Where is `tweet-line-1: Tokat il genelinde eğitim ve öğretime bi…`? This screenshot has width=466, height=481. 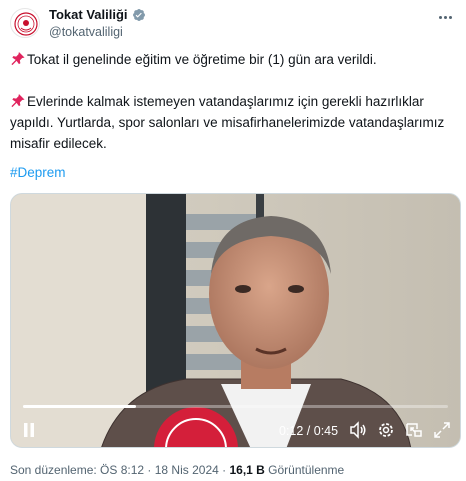 tweet-line-1: Tokat il genelinde eğitim ve öğretime bi… is located at coordinates (202, 59).